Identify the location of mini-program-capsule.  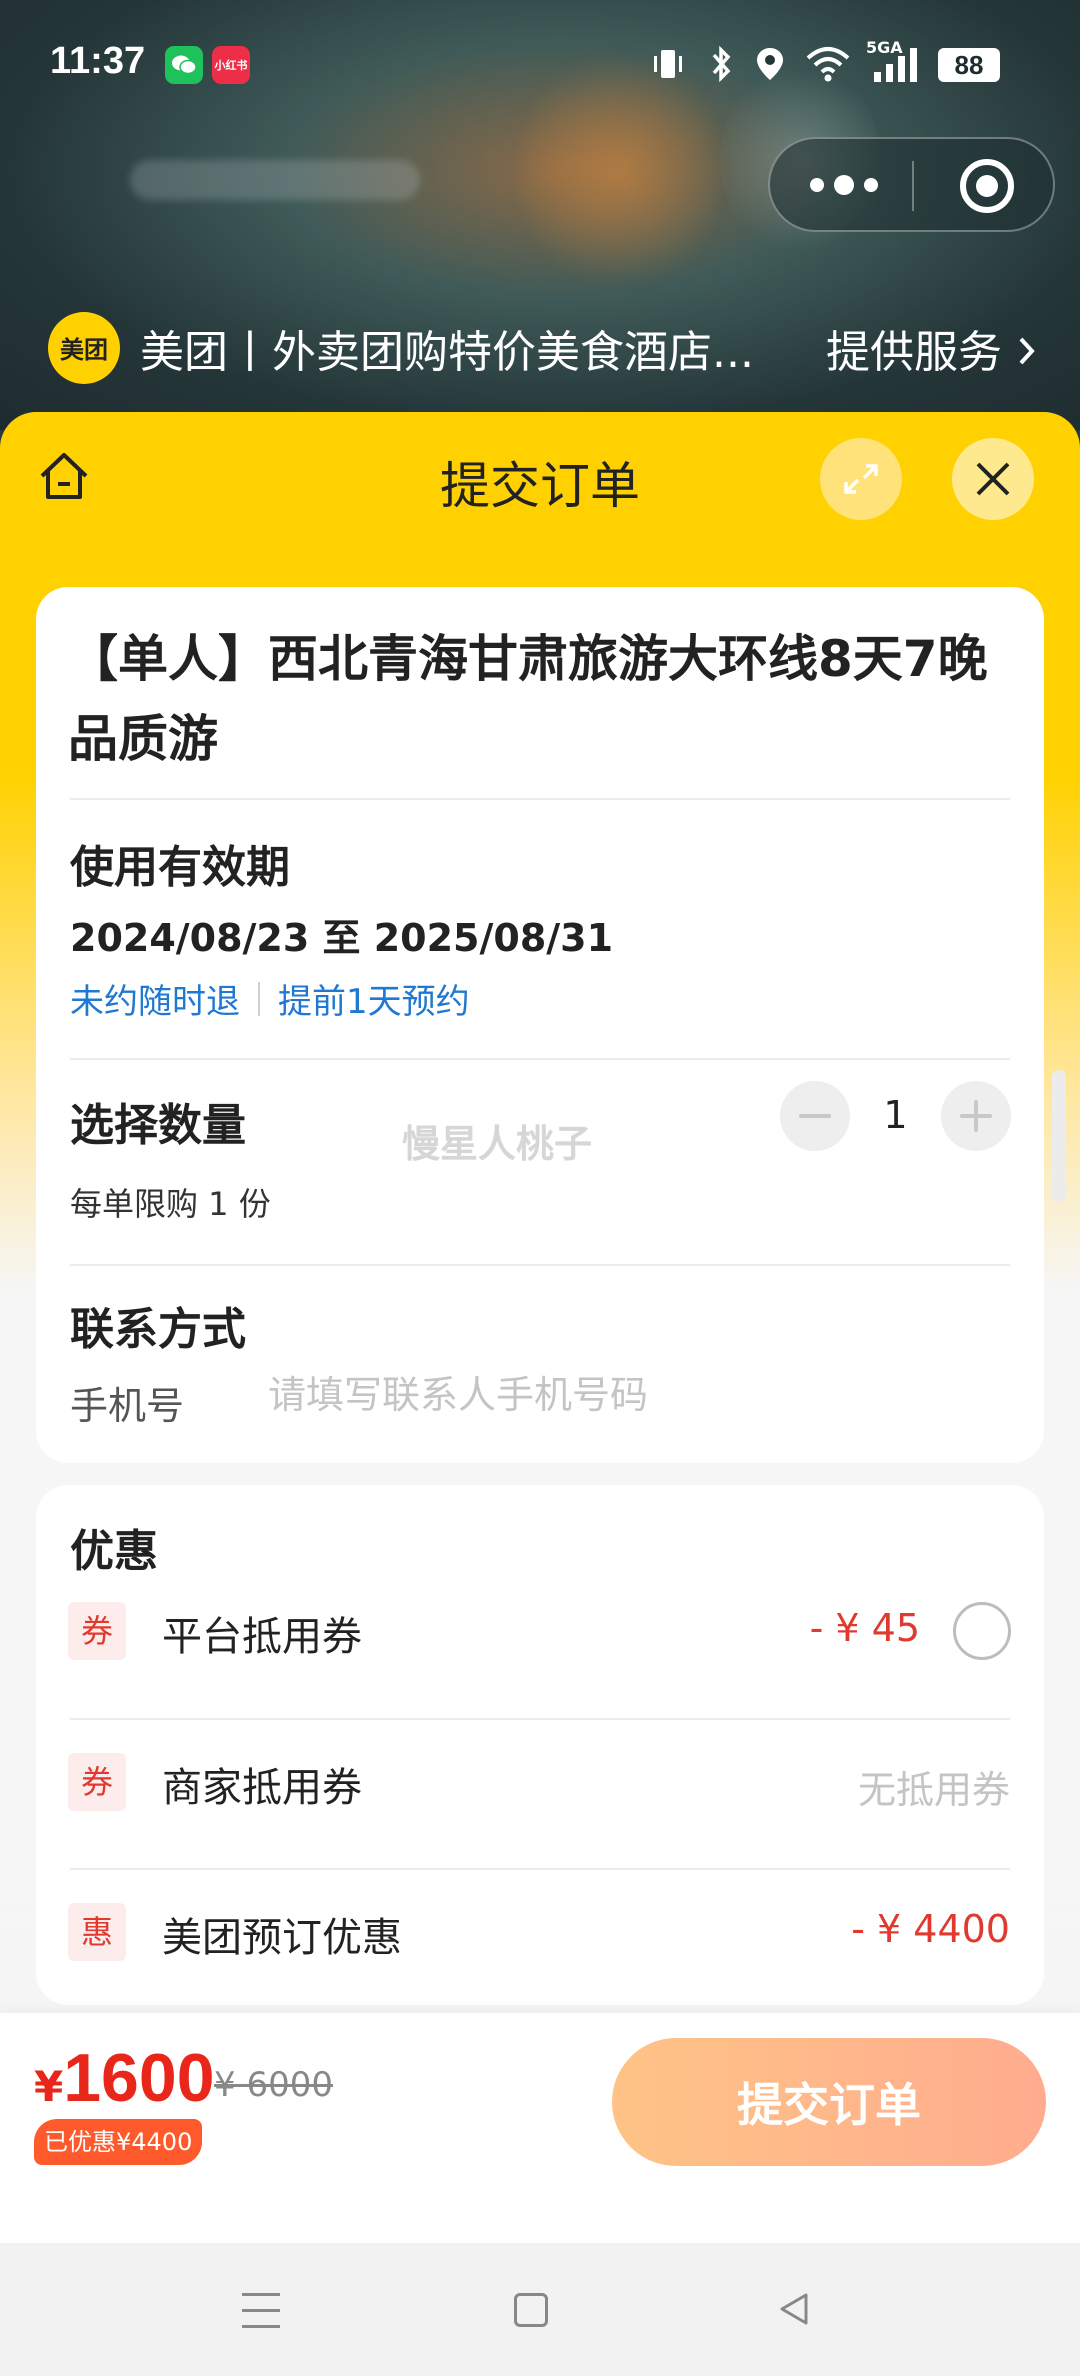
(911, 184).